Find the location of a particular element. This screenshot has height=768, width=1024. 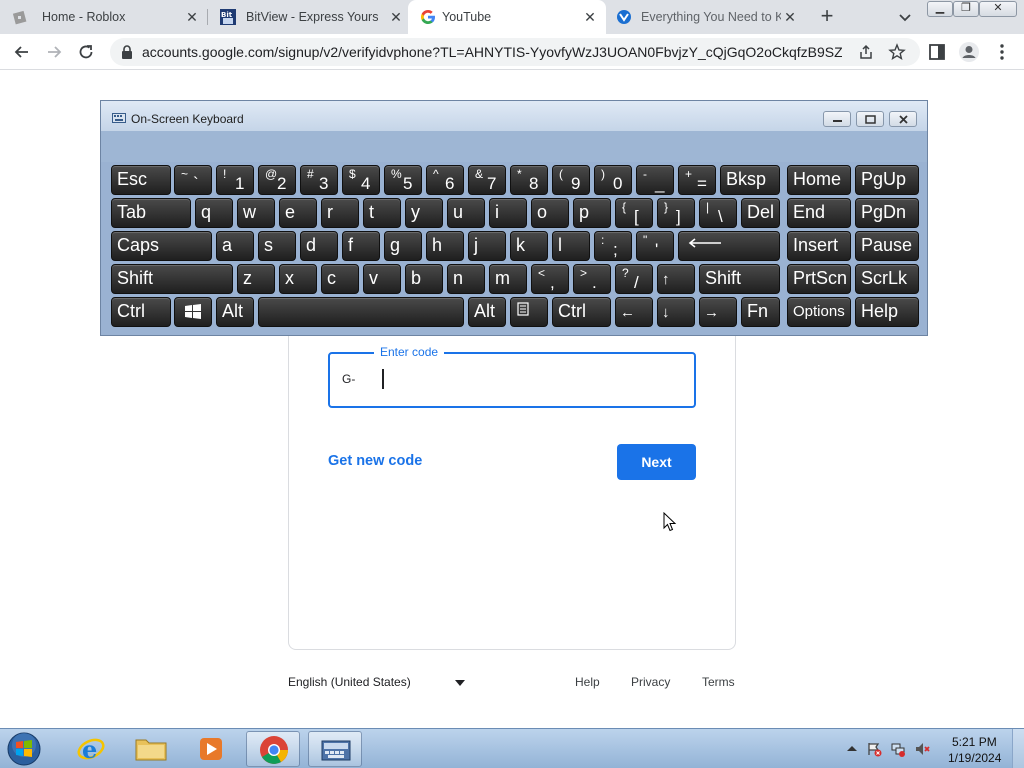

key-f: f is located at coordinates (361, 246).